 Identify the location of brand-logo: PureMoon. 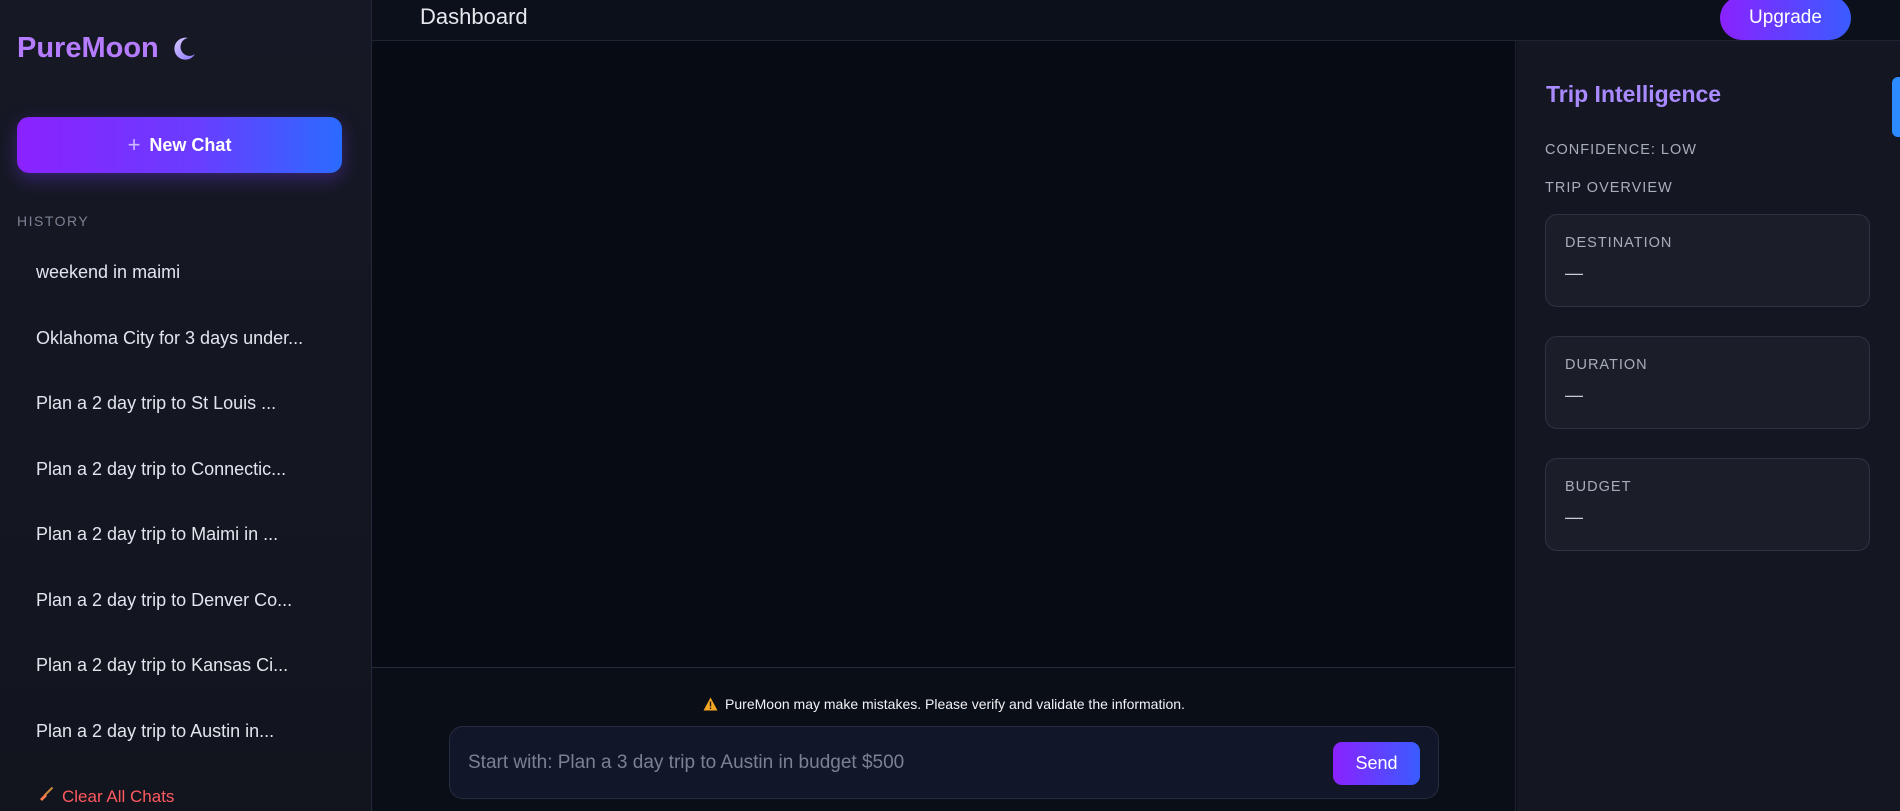
(108, 48).